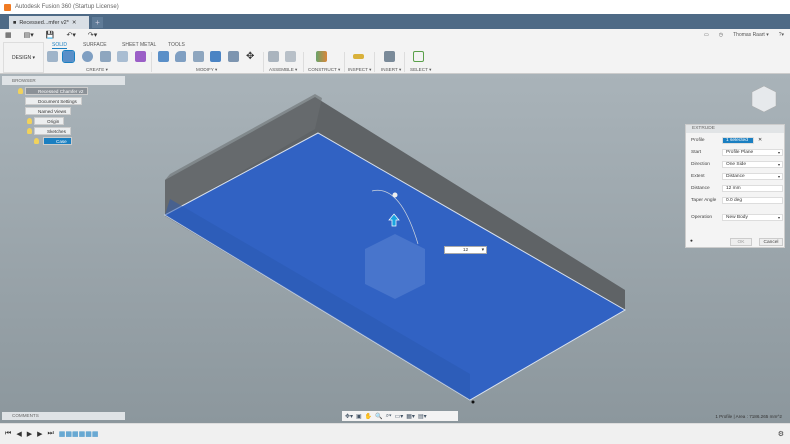 Image resolution: width=790 pixels, height=444 pixels. Describe the element at coordinates (752, 200) in the screenshot. I see `taper-angle-field: 0.0 deg` at that location.